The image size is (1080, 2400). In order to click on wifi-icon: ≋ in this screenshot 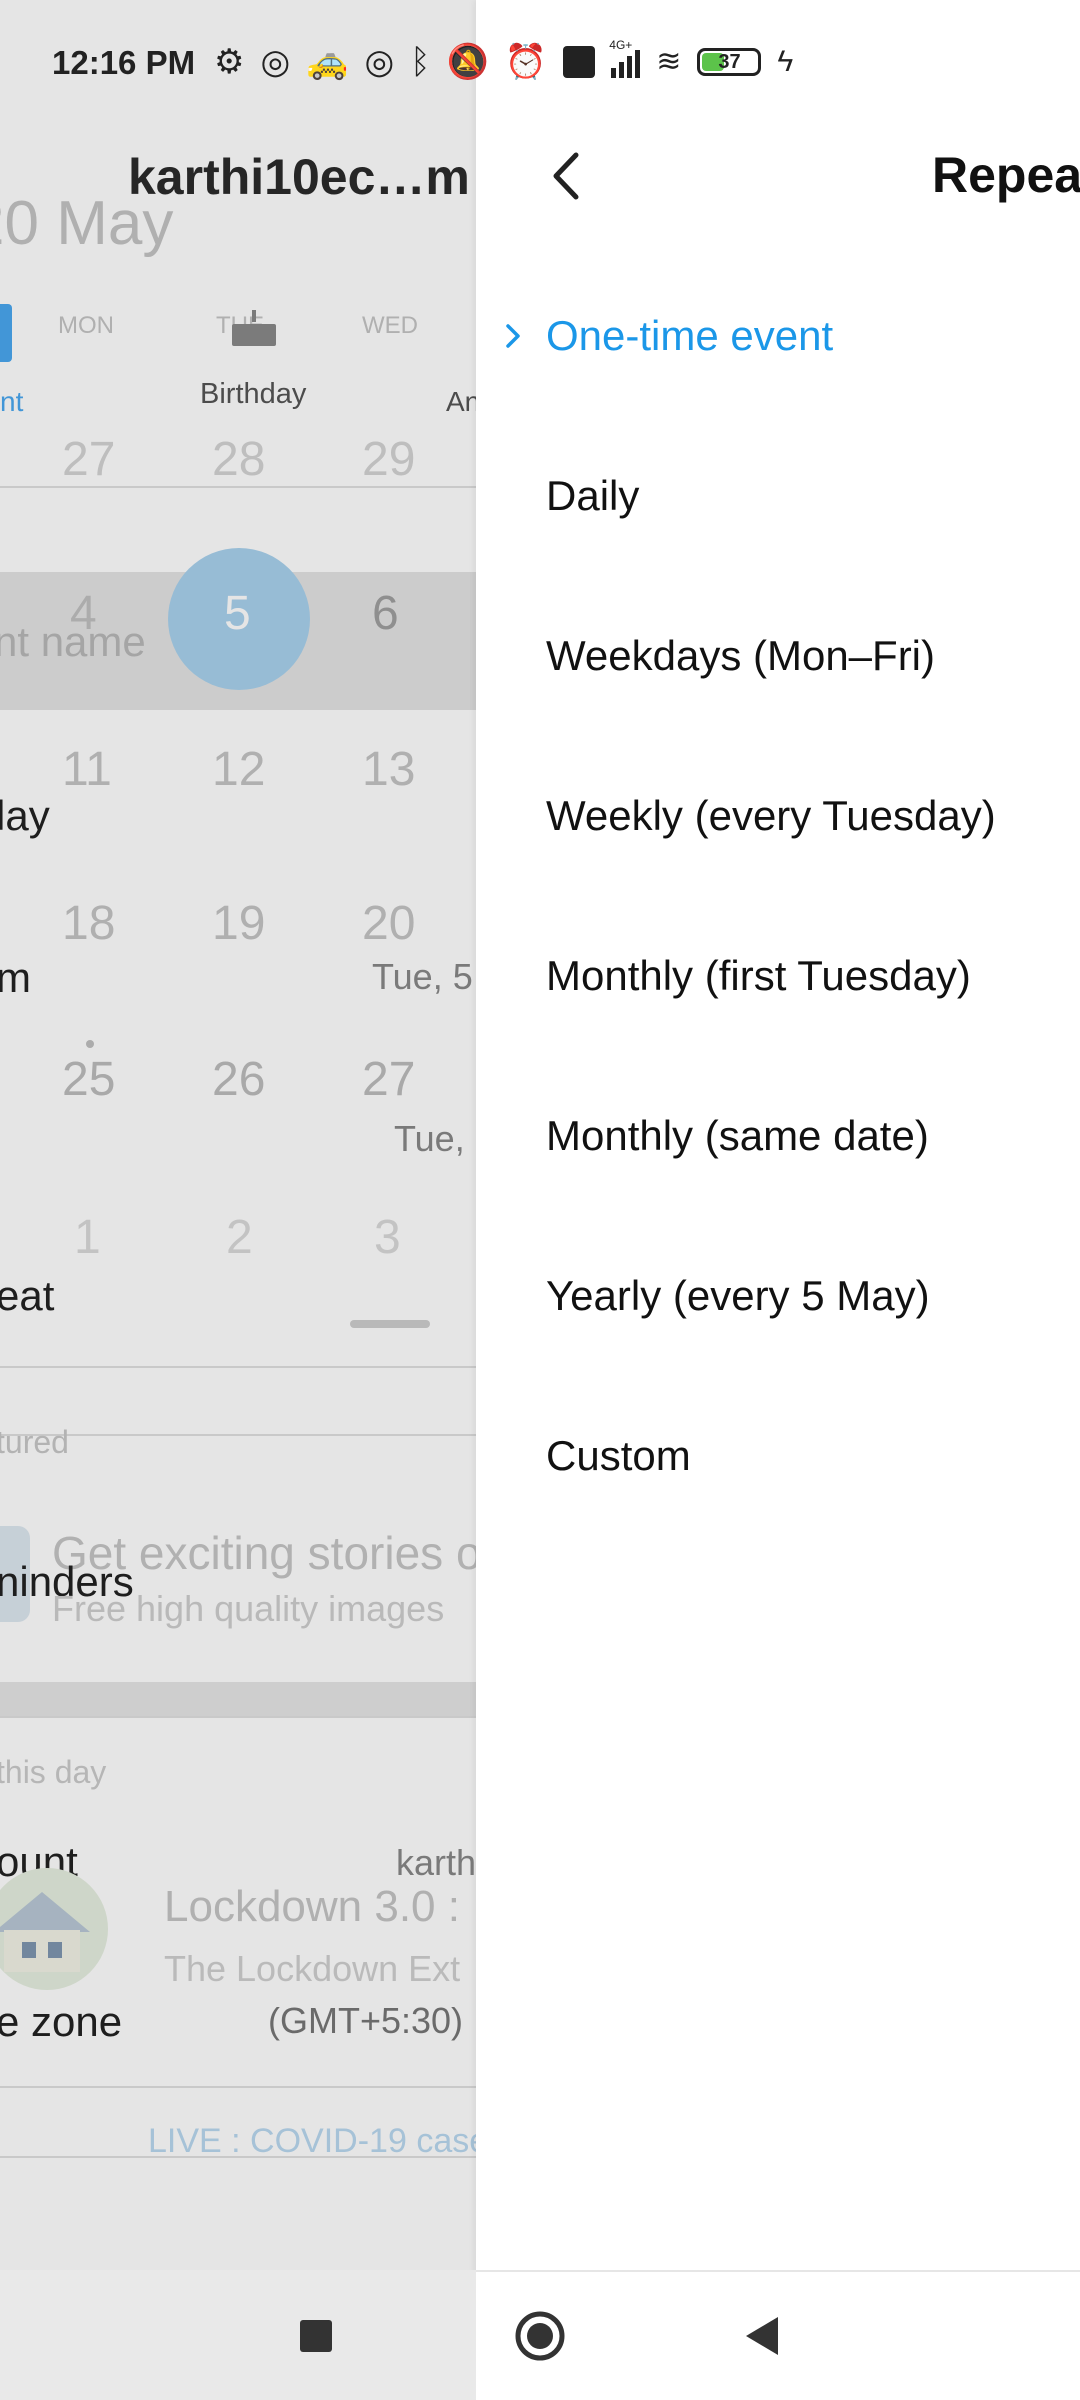, I will do `click(669, 61)`.